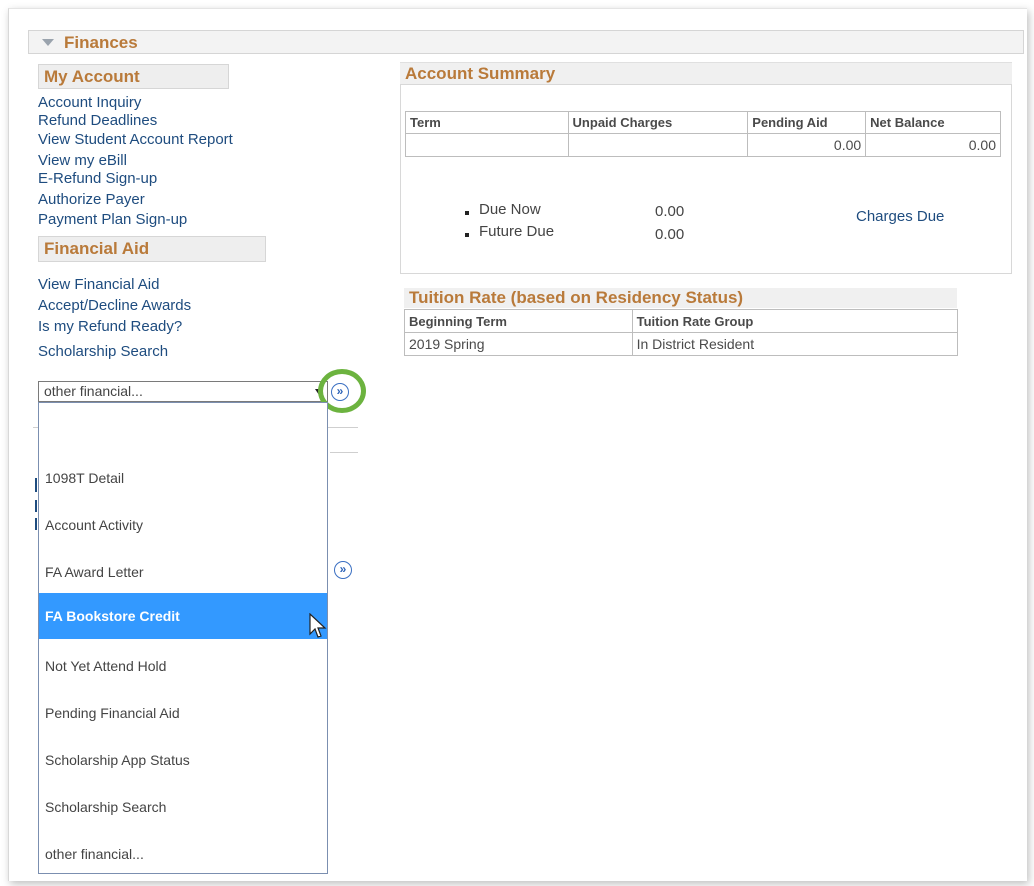  I want to click on payment-plan-sign-up-link: Payment Plan Sign-up, so click(112, 219).